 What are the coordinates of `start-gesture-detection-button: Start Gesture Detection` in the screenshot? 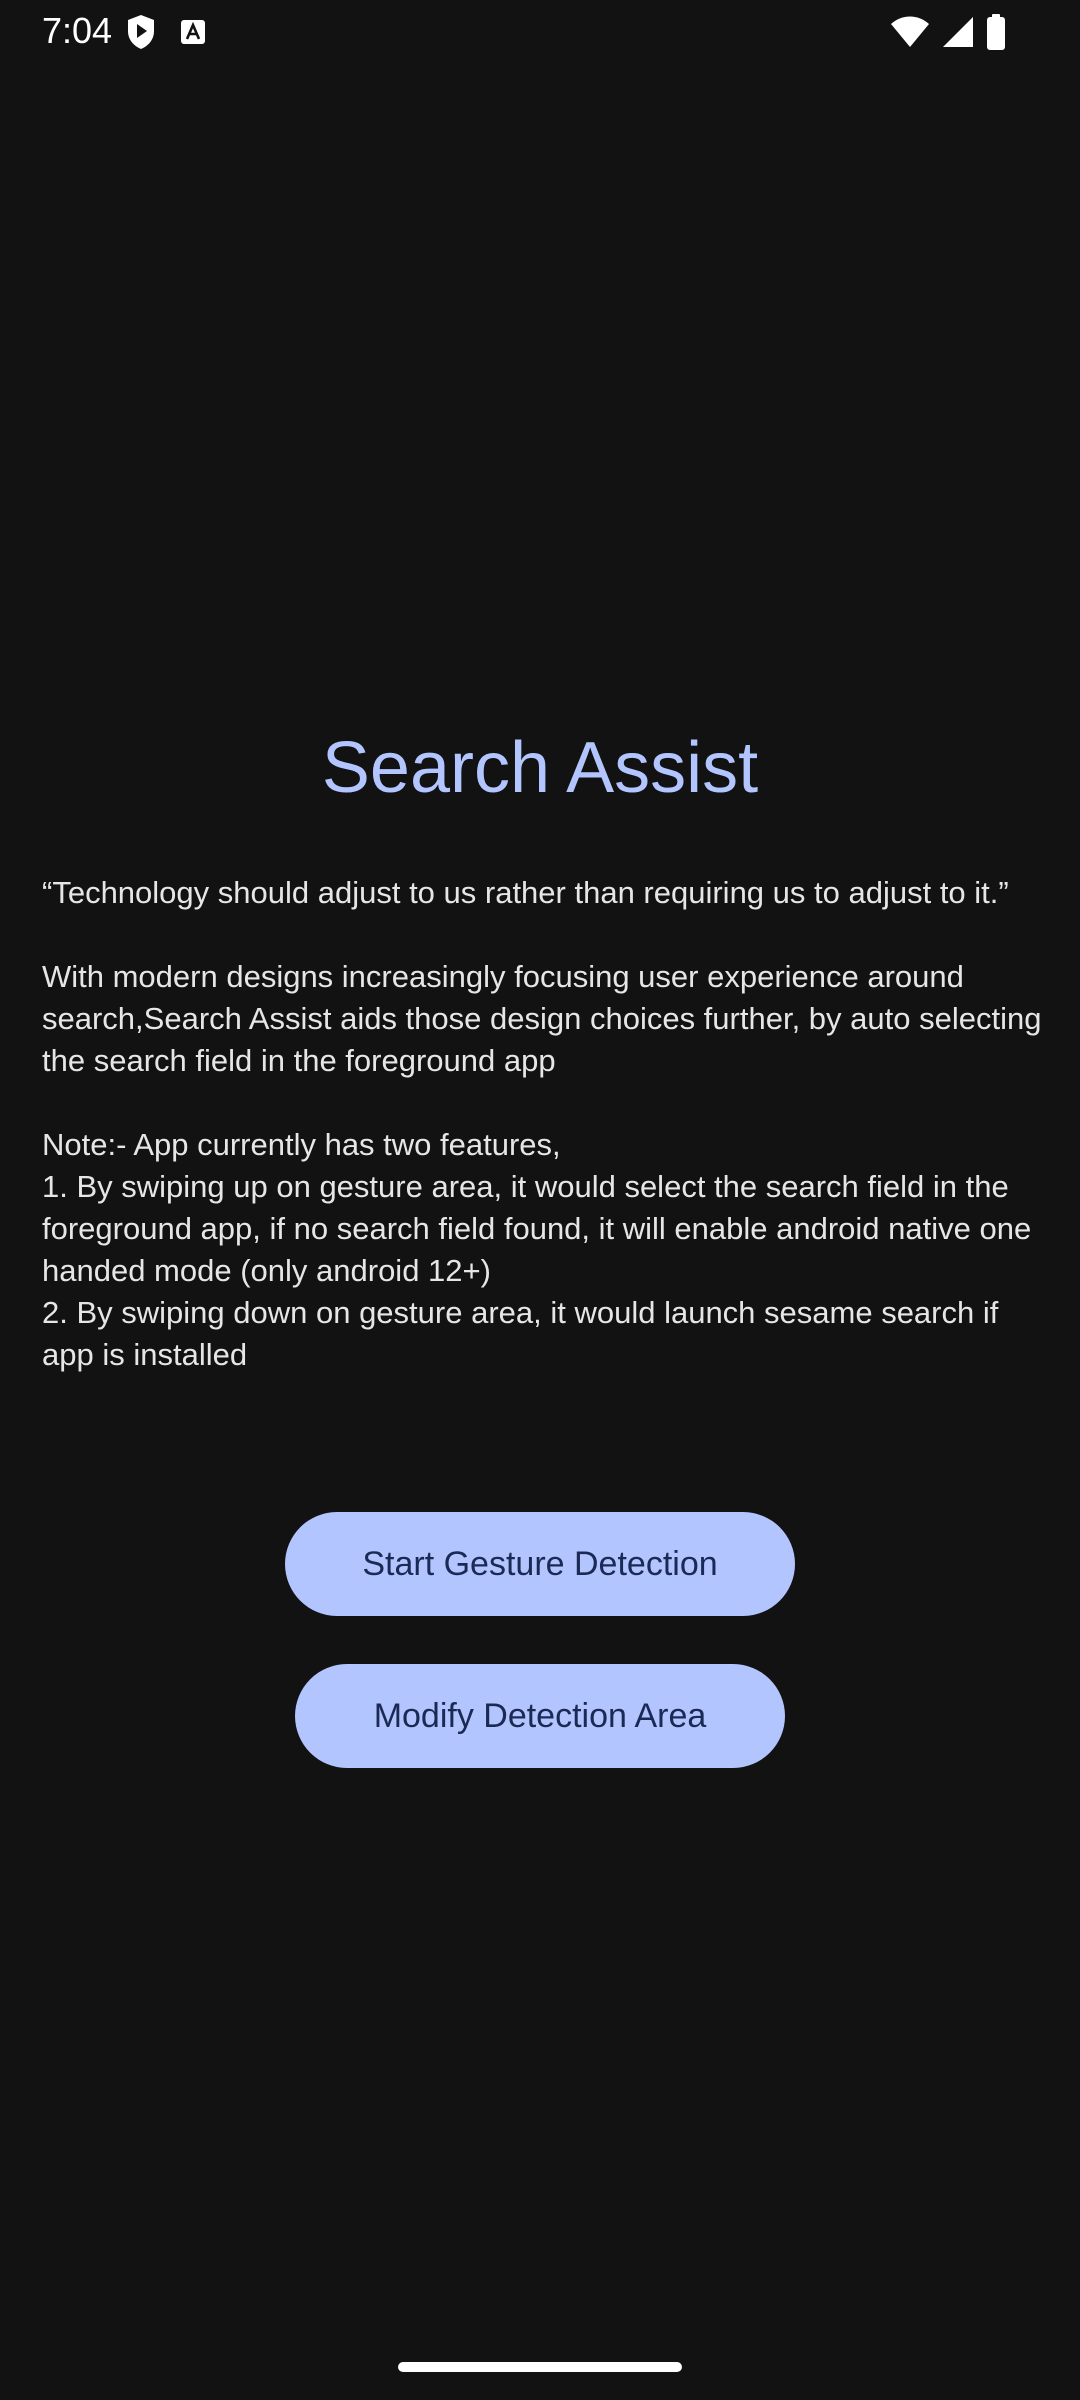 It's located at (540, 1564).